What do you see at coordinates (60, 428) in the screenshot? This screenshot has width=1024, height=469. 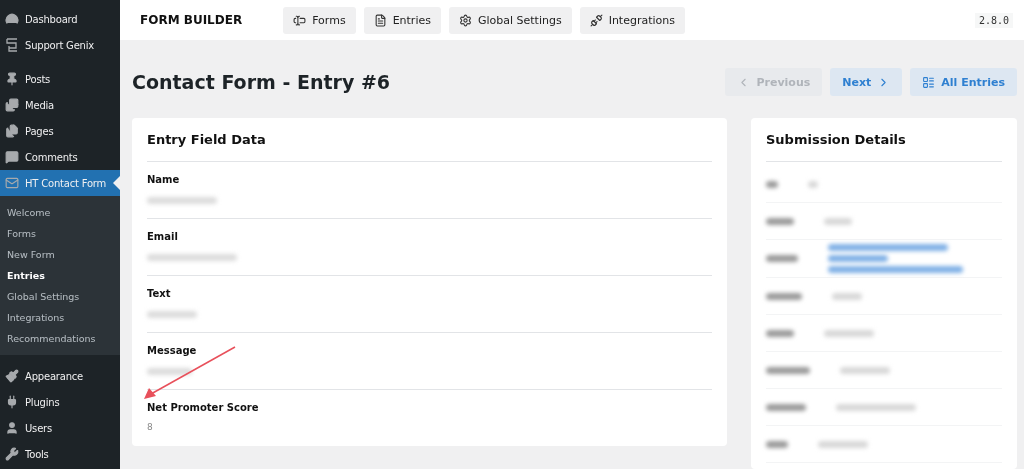 I see `sidebar-item: Users` at bounding box center [60, 428].